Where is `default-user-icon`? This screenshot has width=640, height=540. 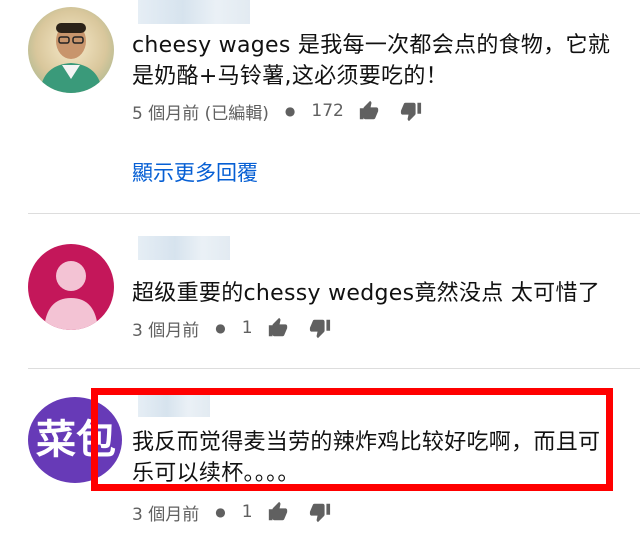 default-user-icon is located at coordinates (71, 295).